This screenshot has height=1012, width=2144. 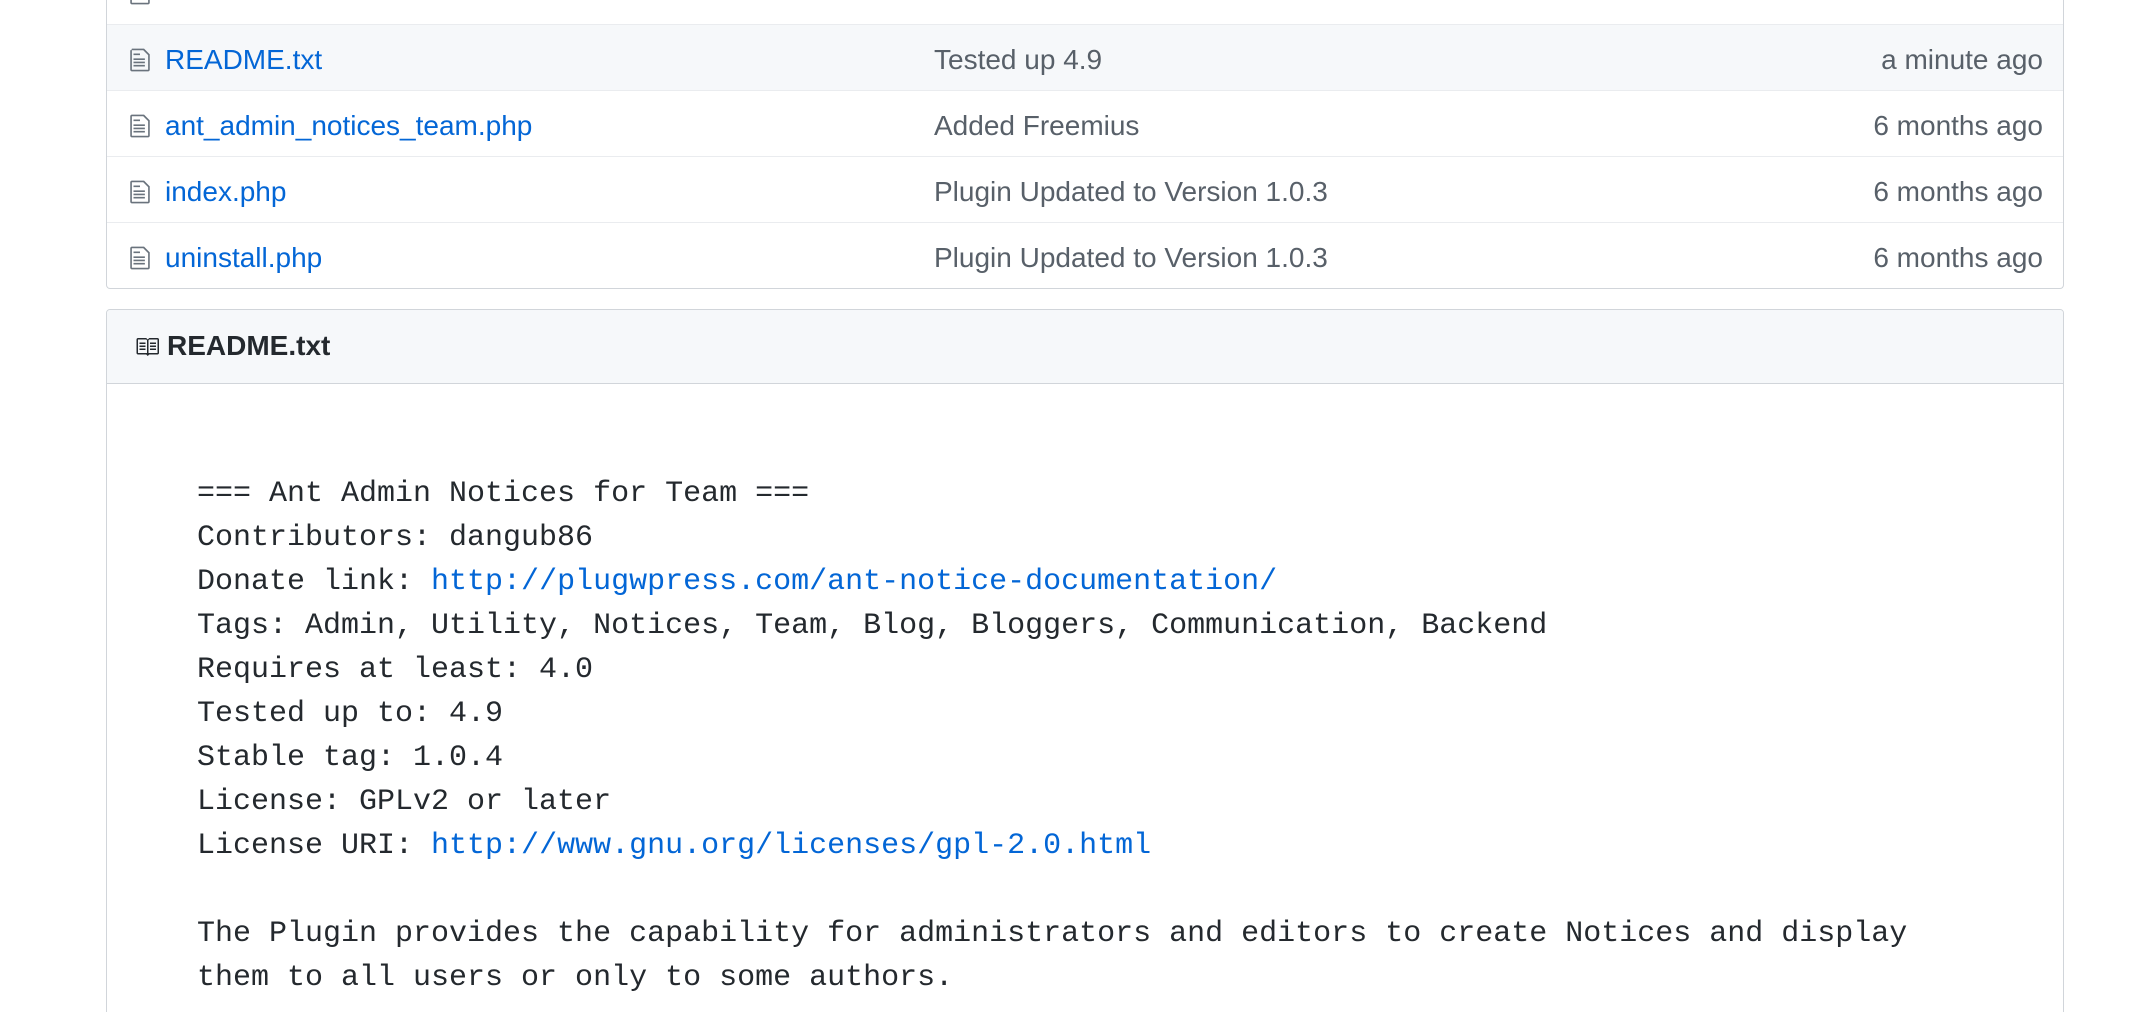 What do you see at coordinates (503, 494) in the screenshot?
I see `readme-heading: === Ant Admin Notices for Team ===` at bounding box center [503, 494].